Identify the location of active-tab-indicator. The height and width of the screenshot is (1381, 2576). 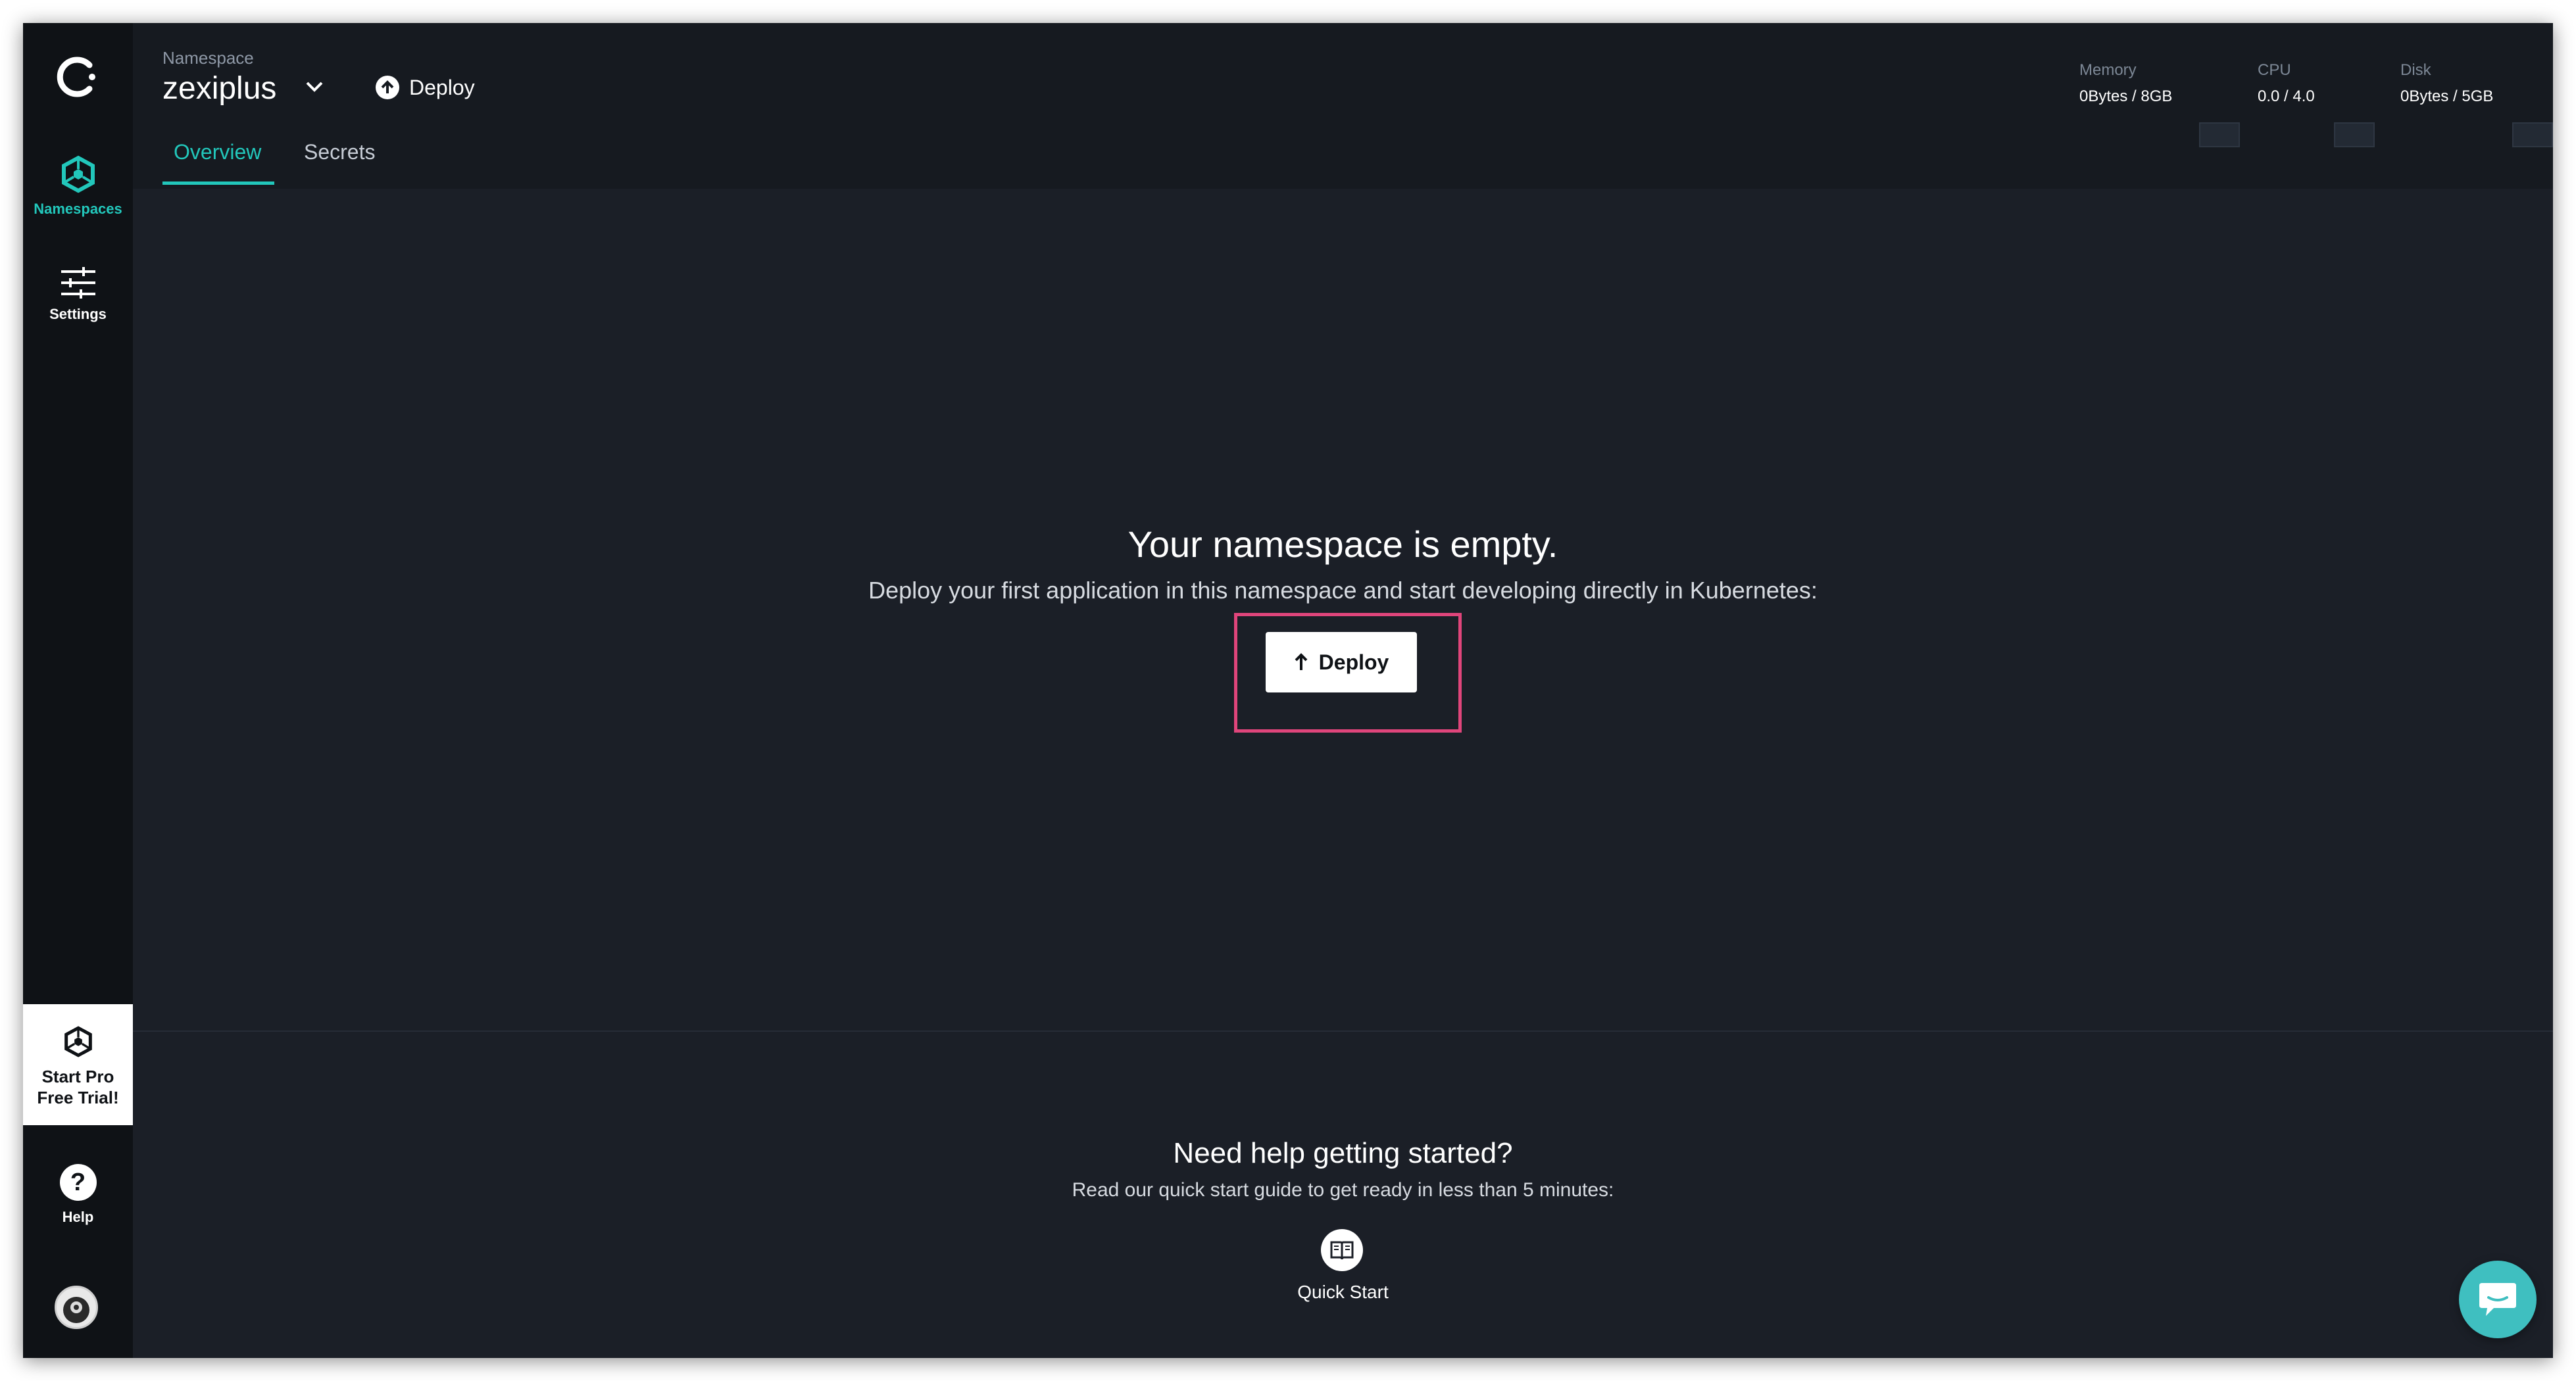
(218, 184).